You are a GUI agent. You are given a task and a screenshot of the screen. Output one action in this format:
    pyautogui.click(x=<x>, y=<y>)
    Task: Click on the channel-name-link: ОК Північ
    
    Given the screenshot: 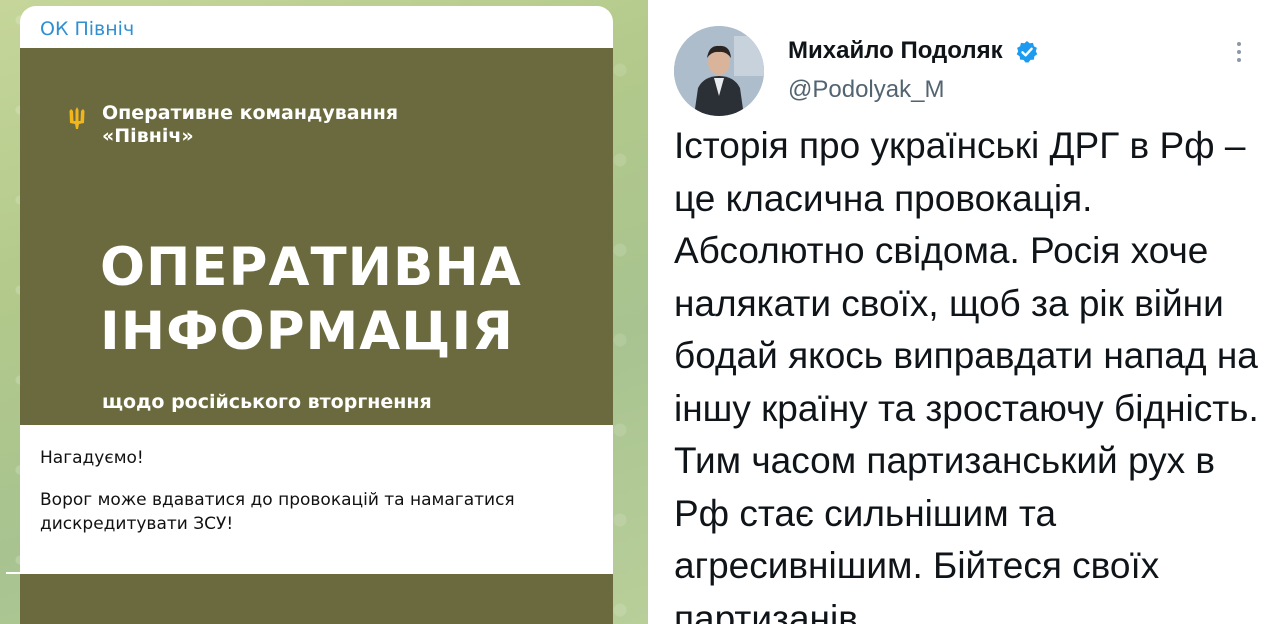 What is the action you would take?
    pyautogui.click(x=87, y=29)
    